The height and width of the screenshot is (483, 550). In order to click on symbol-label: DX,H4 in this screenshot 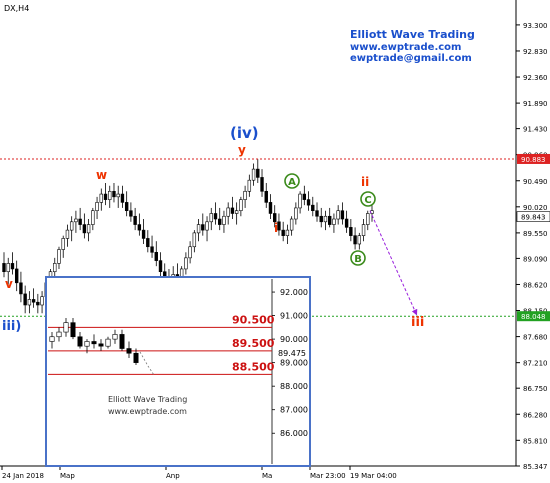, I will do `click(16, 8)`.